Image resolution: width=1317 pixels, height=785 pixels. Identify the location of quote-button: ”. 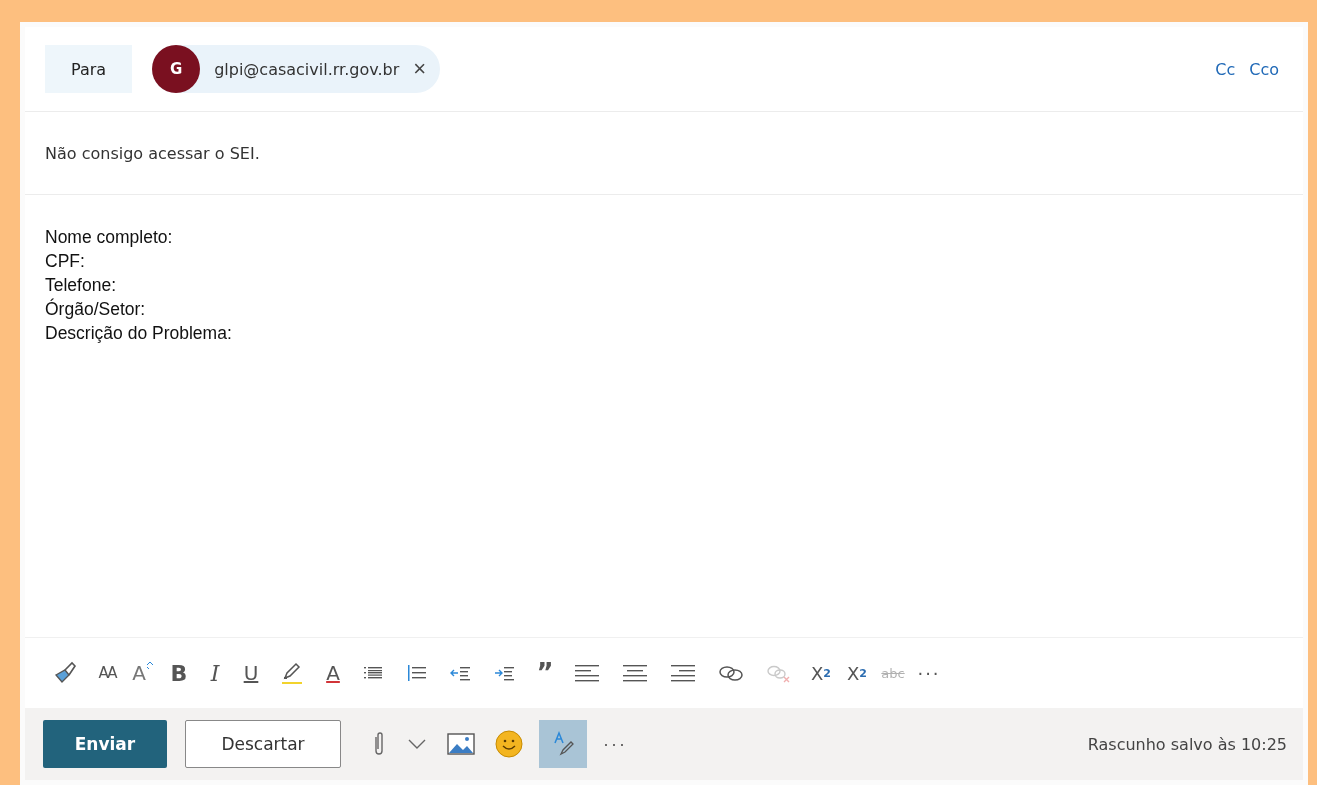
(545, 673).